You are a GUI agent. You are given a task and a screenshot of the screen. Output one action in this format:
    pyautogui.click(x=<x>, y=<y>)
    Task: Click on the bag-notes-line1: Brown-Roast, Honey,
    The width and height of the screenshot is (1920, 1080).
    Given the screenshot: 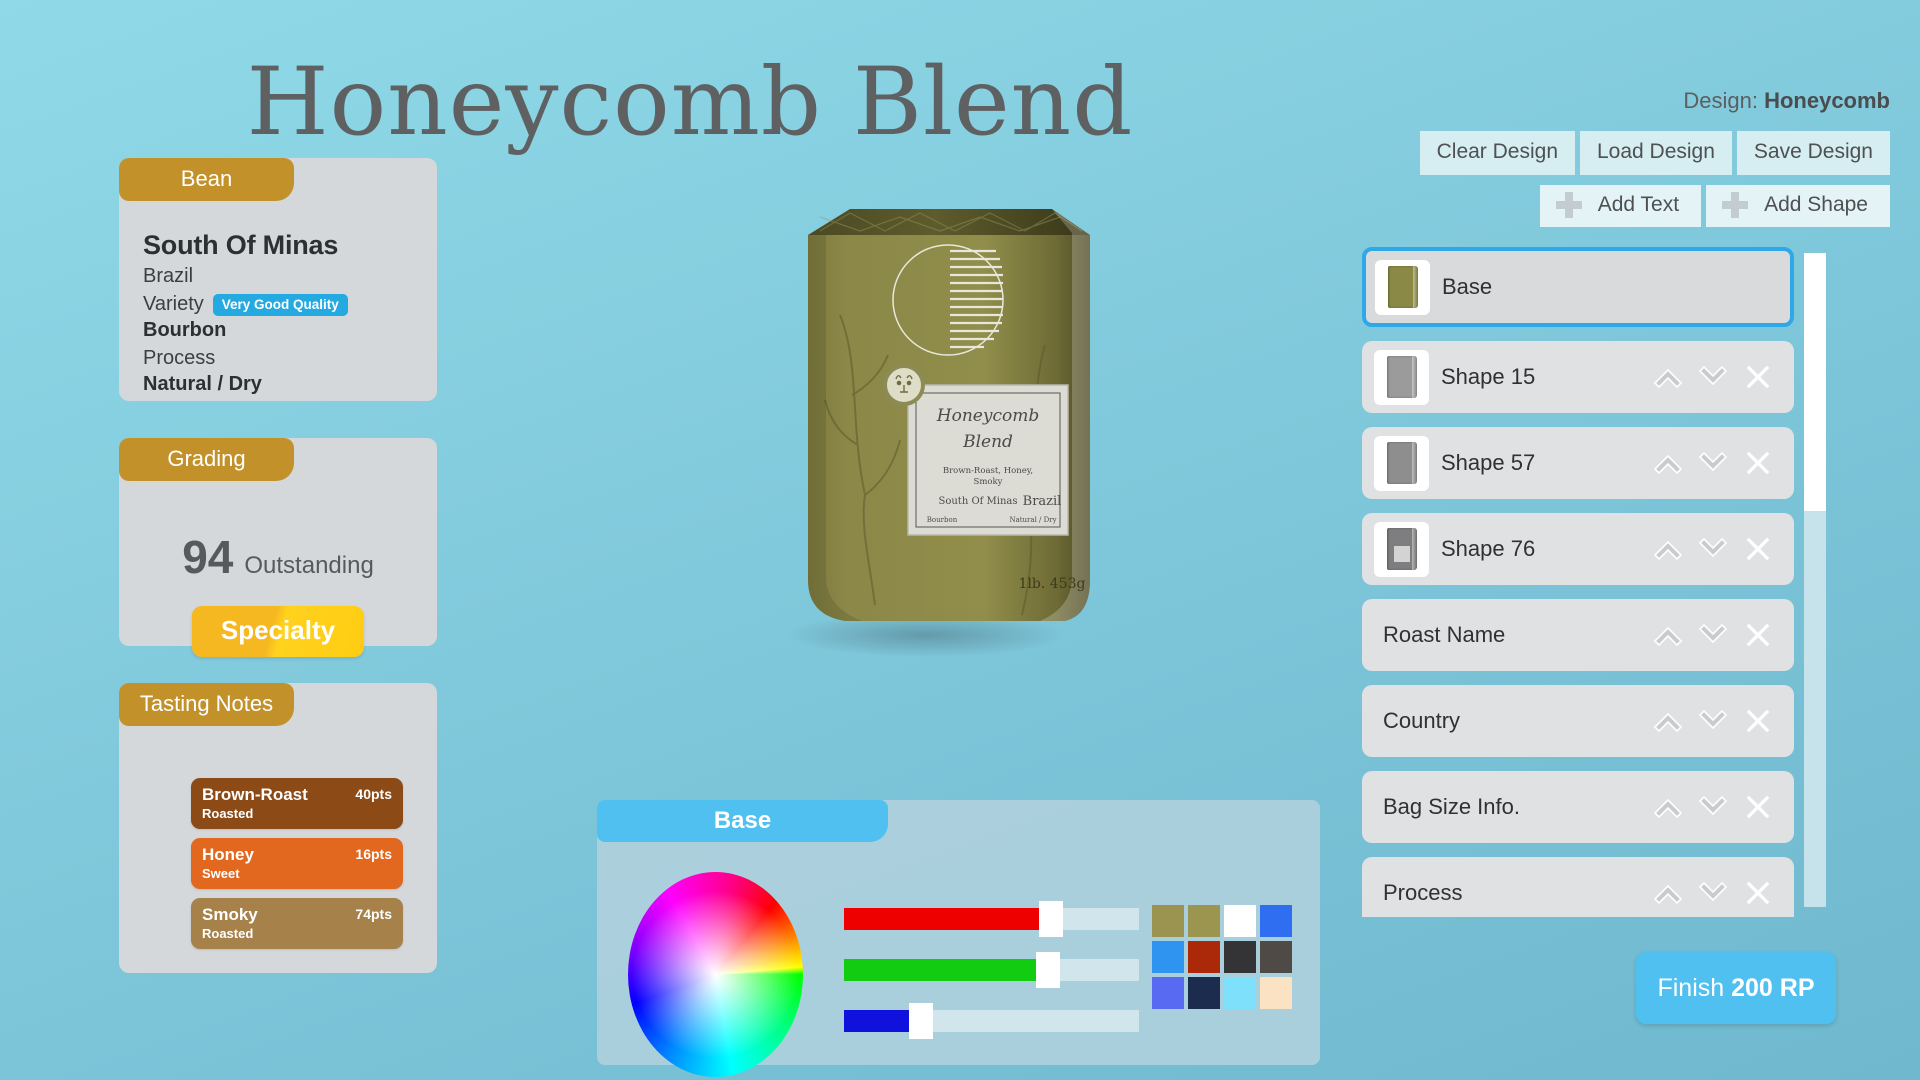 What is the action you would take?
    pyautogui.click(x=988, y=471)
    